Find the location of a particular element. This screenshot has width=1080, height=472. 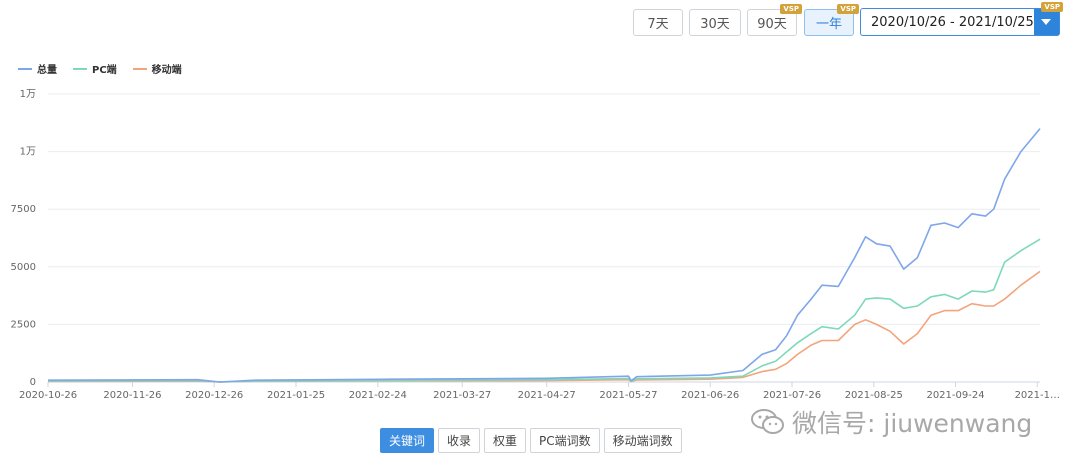

x-tick-label: 2021-09-24 is located at coordinates (955, 395).